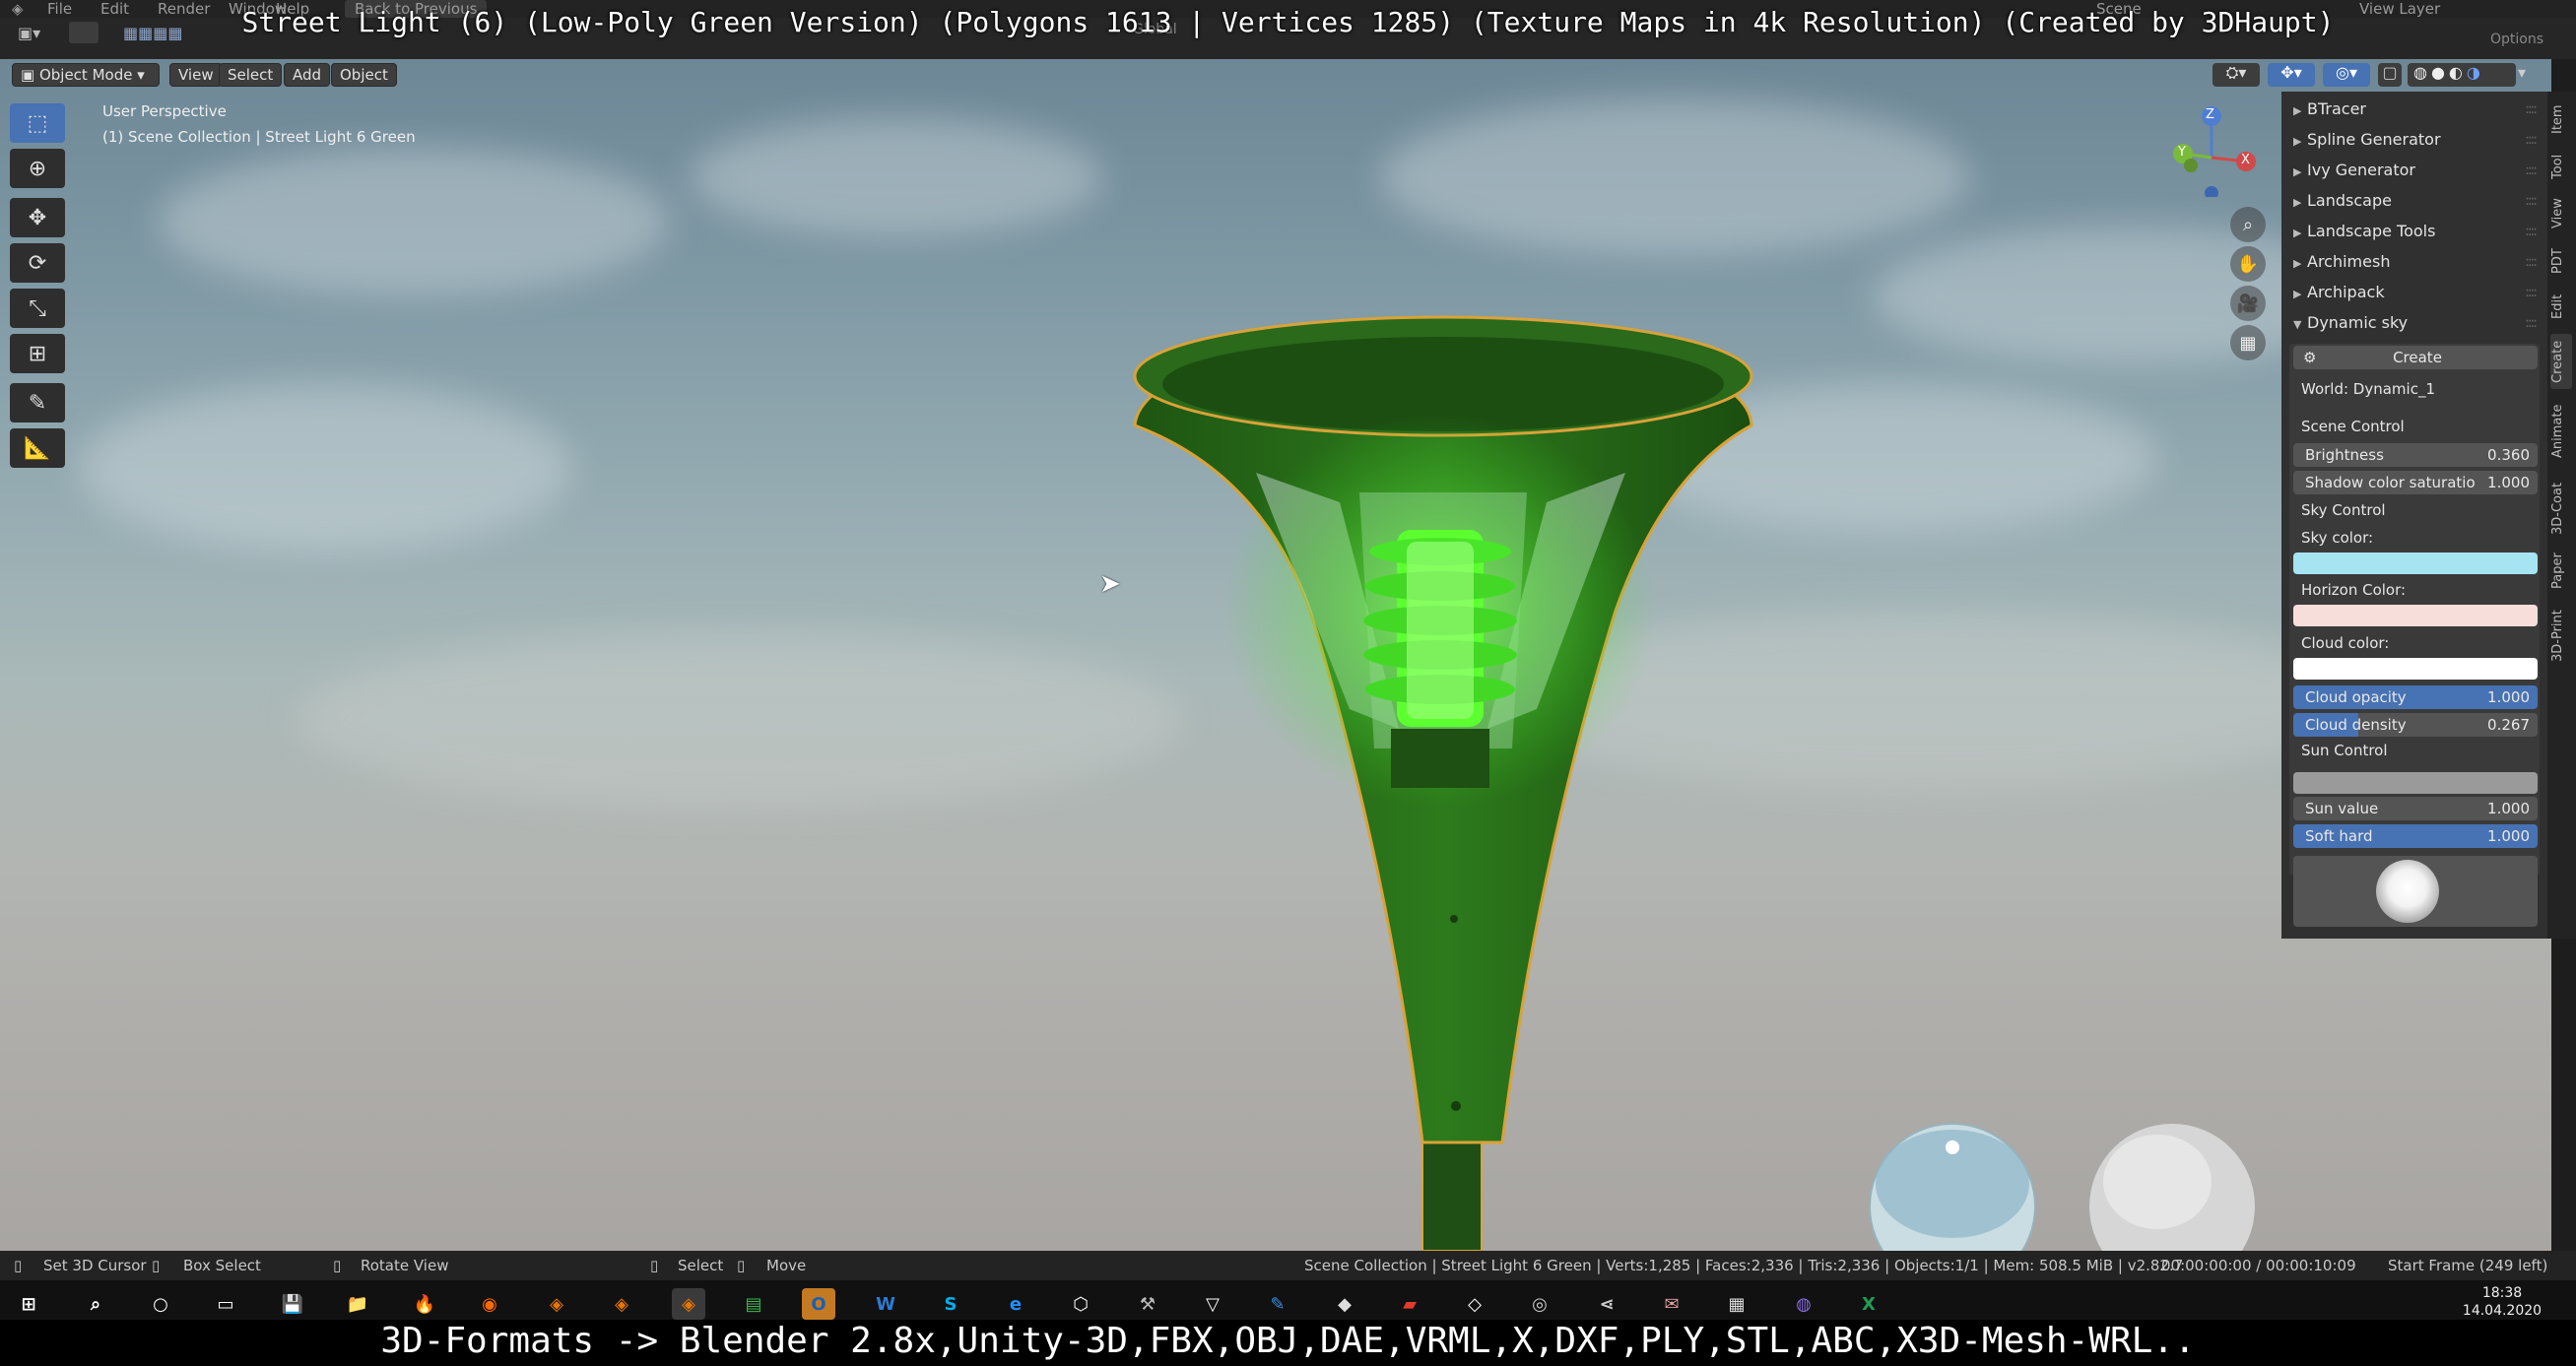  What do you see at coordinates (37, 168) in the screenshot?
I see `cursor-icon: ⊕` at bounding box center [37, 168].